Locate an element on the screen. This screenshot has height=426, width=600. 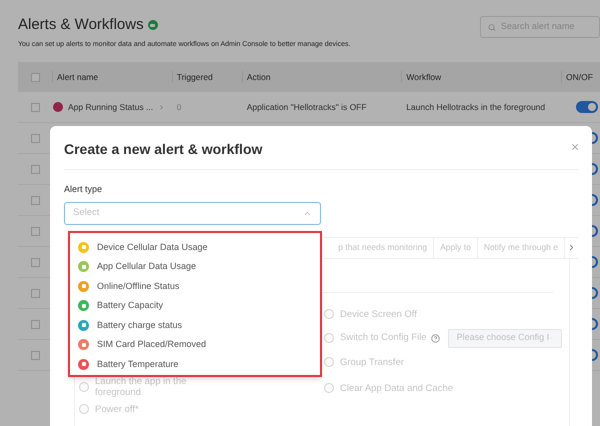
field-label: Alert type is located at coordinates (84, 189).